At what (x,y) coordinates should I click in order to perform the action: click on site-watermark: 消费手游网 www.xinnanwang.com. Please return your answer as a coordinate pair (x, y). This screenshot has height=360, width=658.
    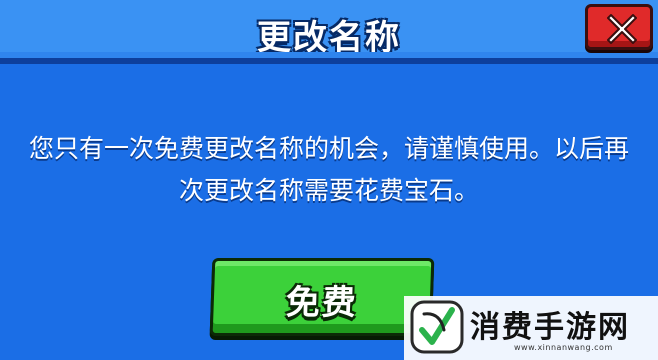
    Looking at the image, I should click on (531, 328).